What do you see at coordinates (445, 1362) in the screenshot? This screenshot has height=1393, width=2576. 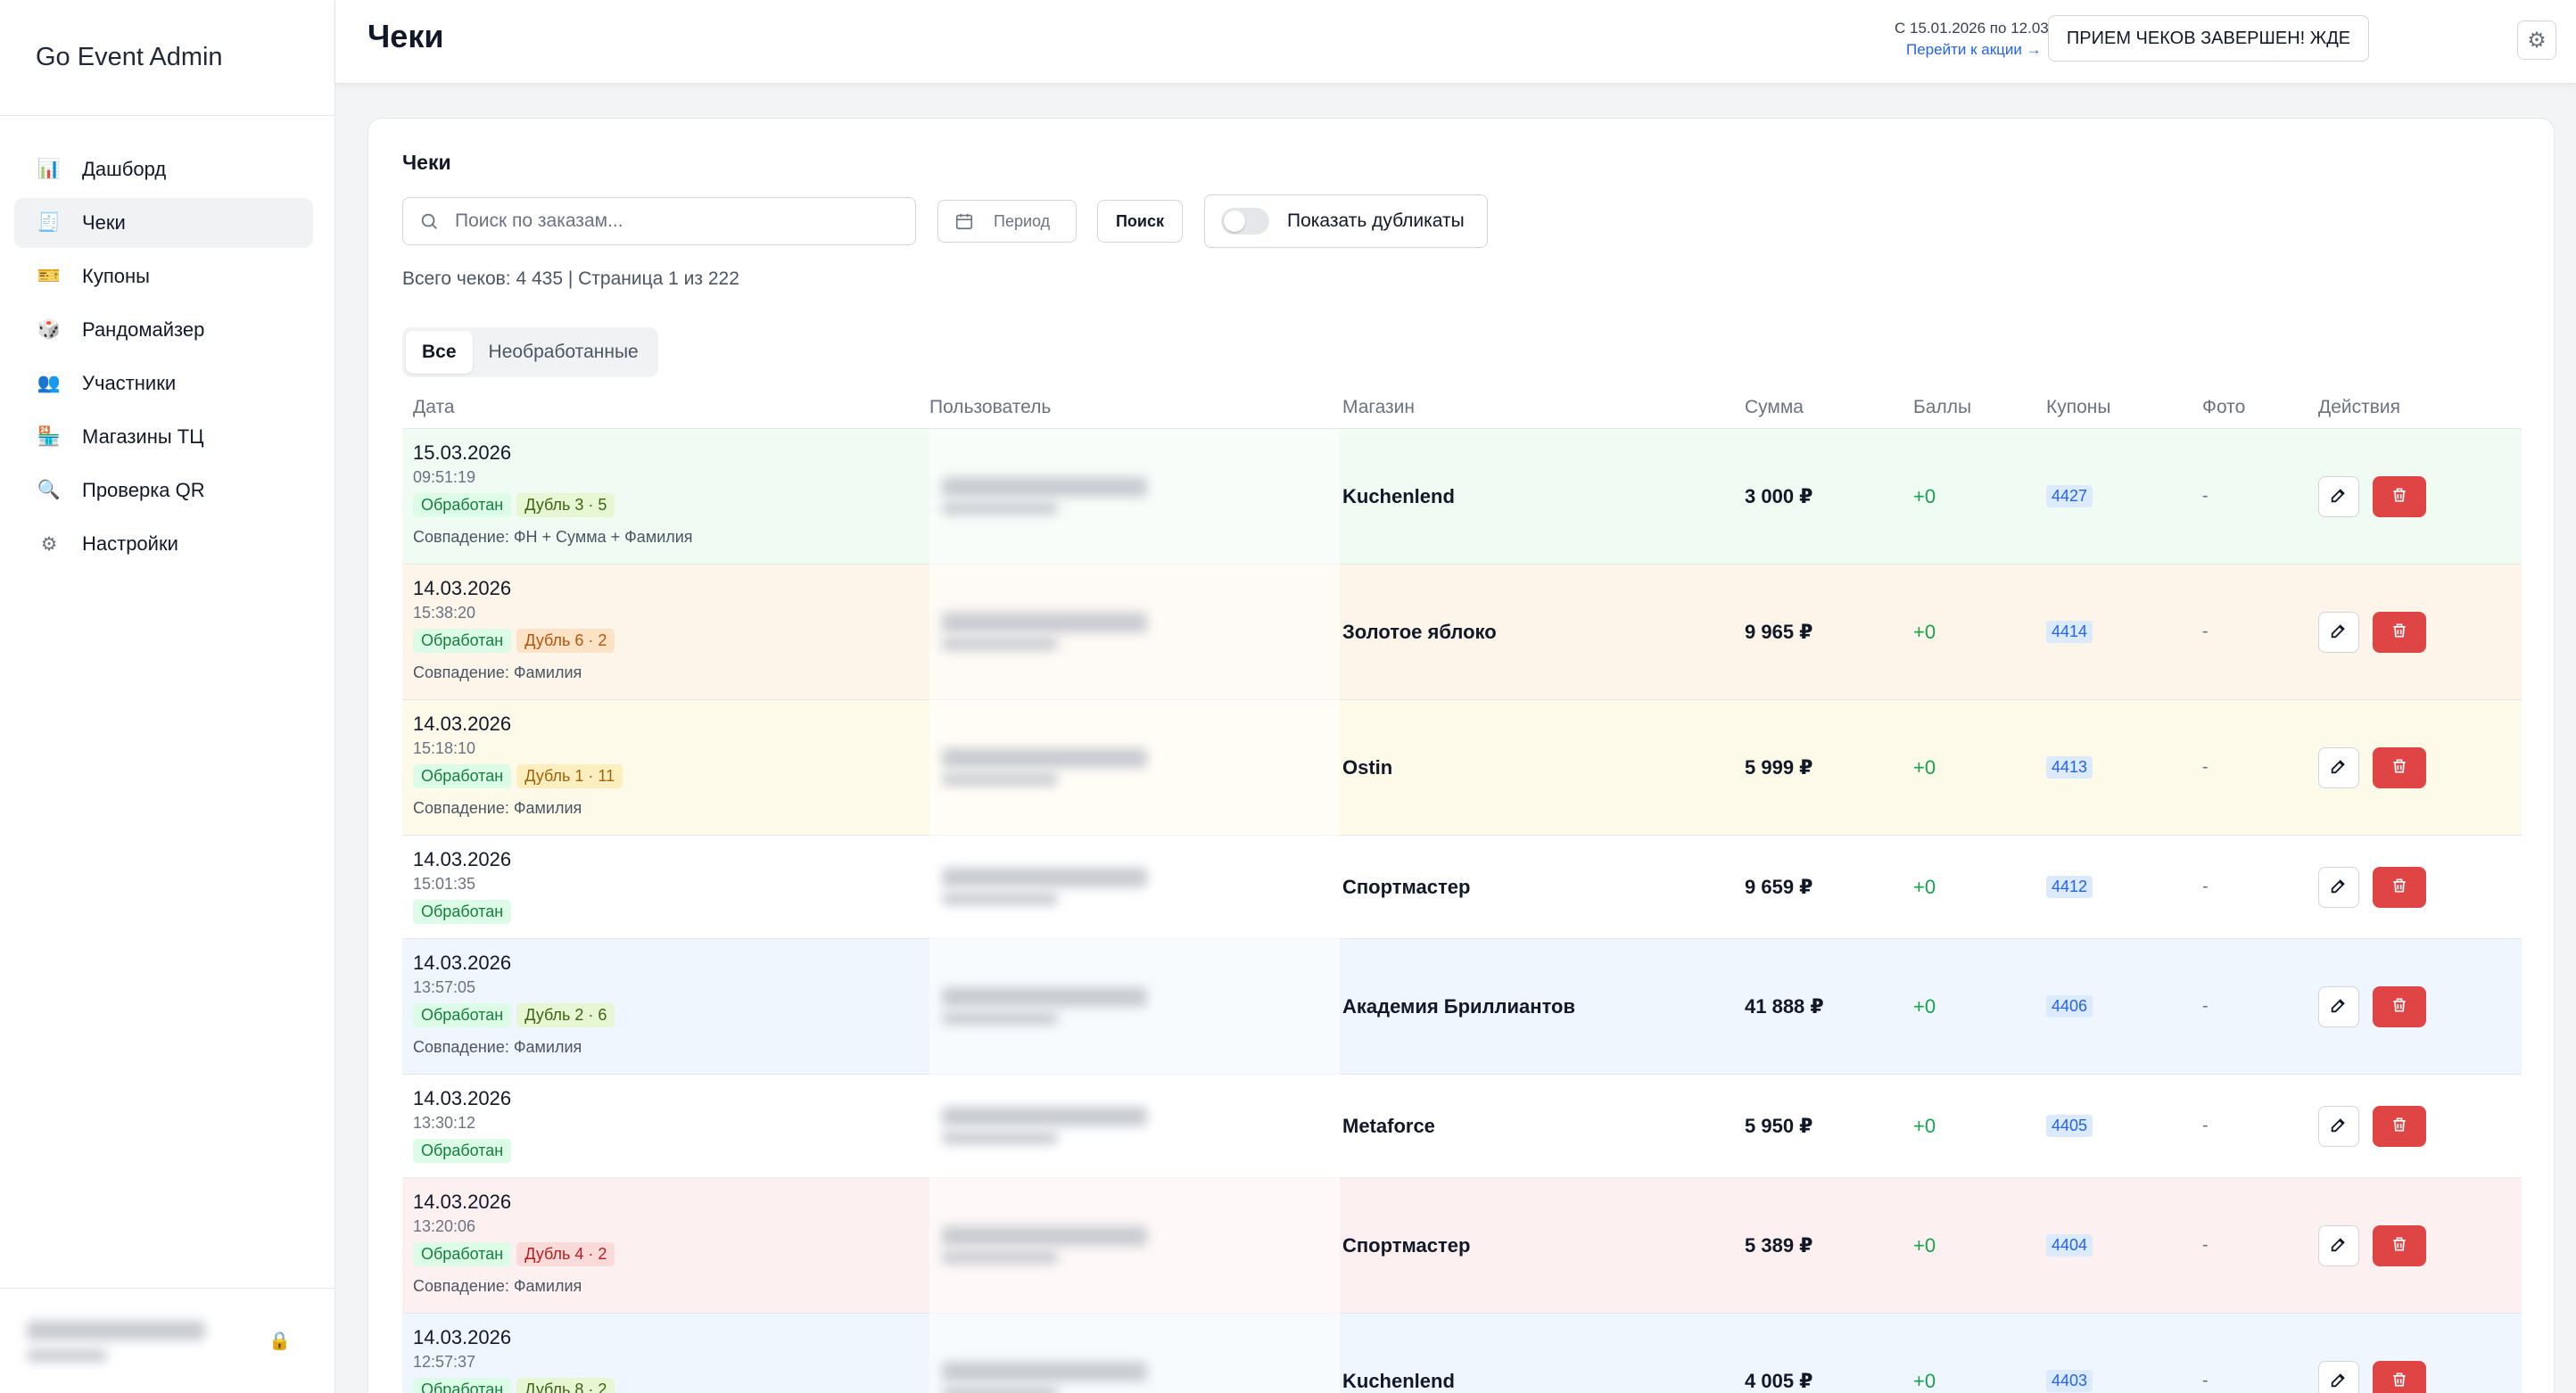 I see `receipt-time: 12:57:37` at bounding box center [445, 1362].